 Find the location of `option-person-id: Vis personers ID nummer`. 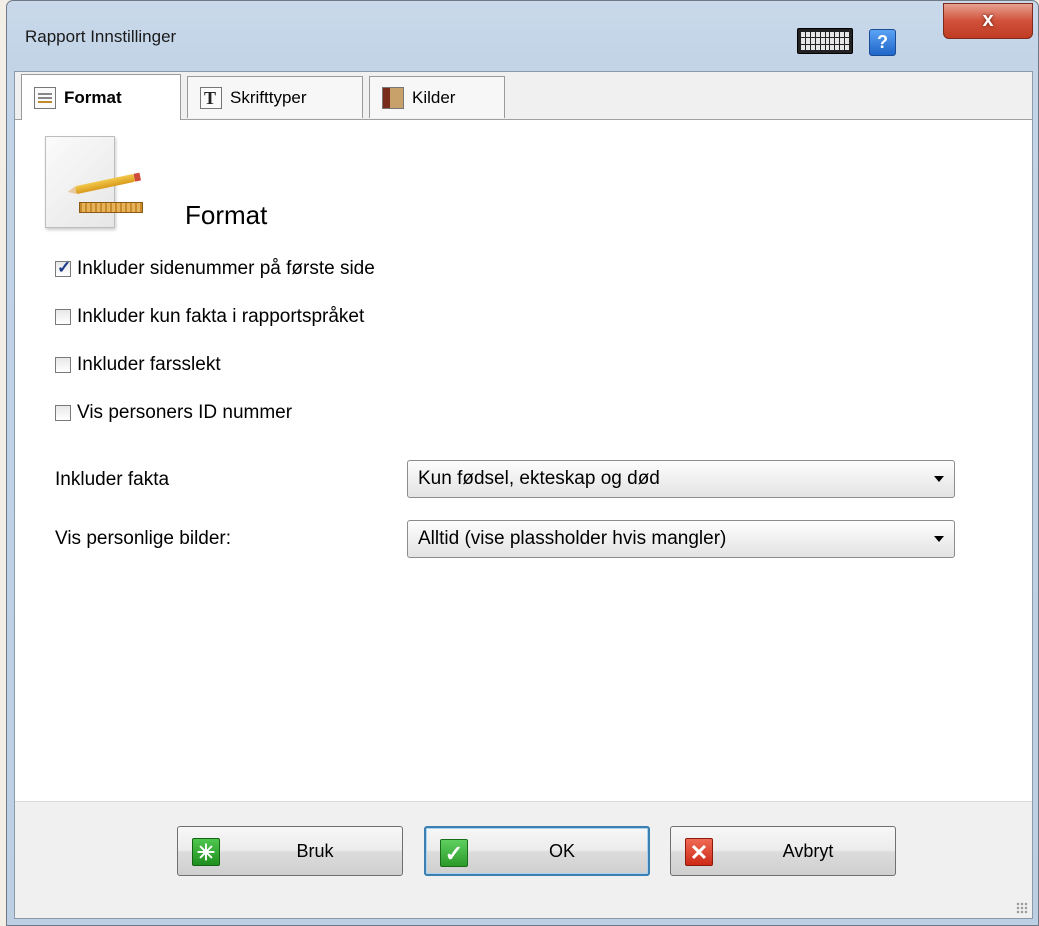

option-person-id: Vis personers ID nummer is located at coordinates (173, 413).